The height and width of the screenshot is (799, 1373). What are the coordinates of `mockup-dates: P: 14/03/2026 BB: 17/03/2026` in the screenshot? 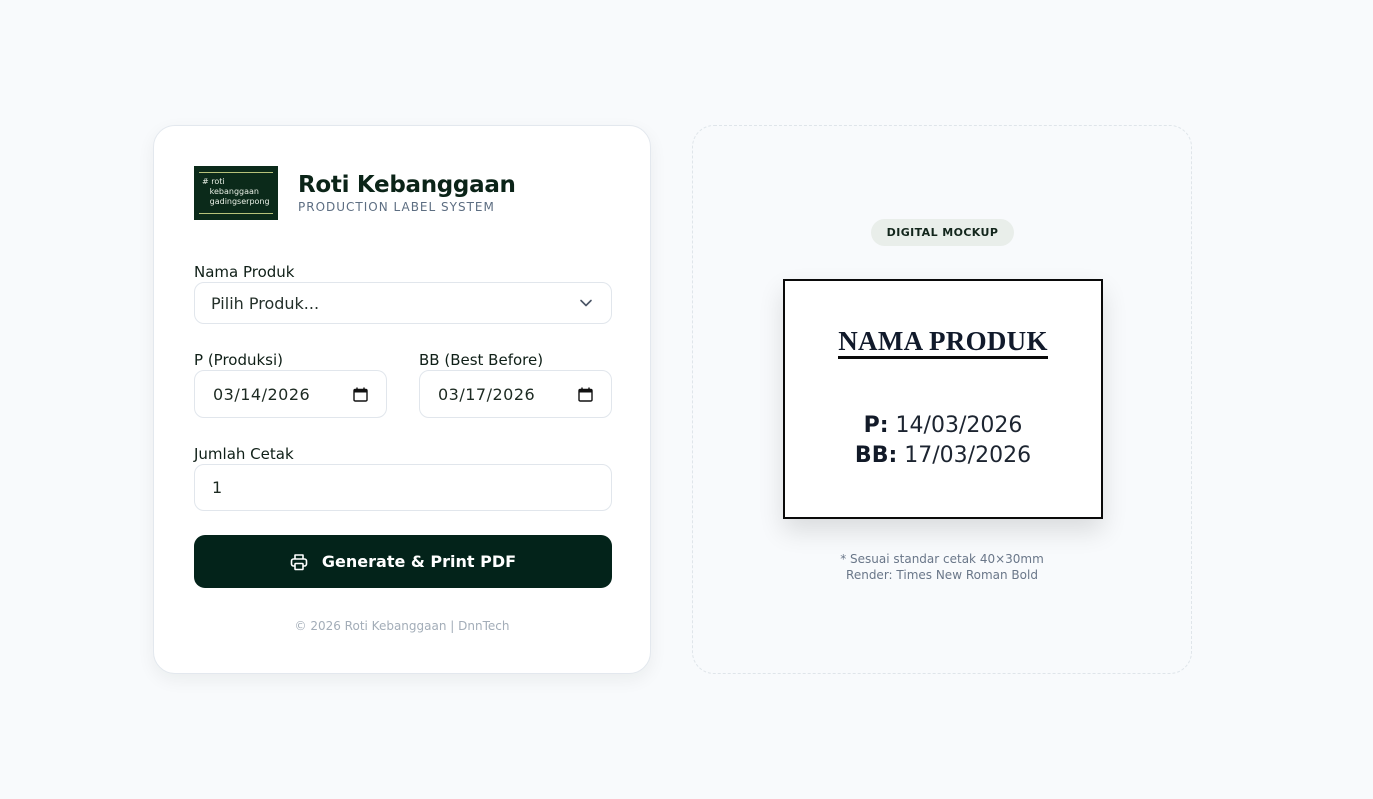 It's located at (943, 441).